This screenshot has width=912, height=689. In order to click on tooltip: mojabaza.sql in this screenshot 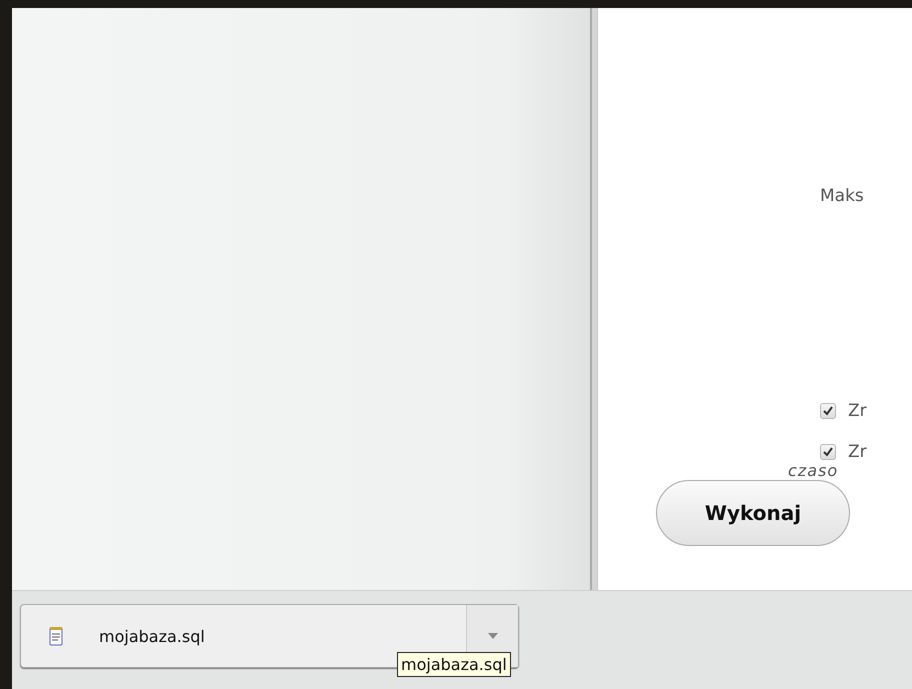, I will do `click(454, 664)`.